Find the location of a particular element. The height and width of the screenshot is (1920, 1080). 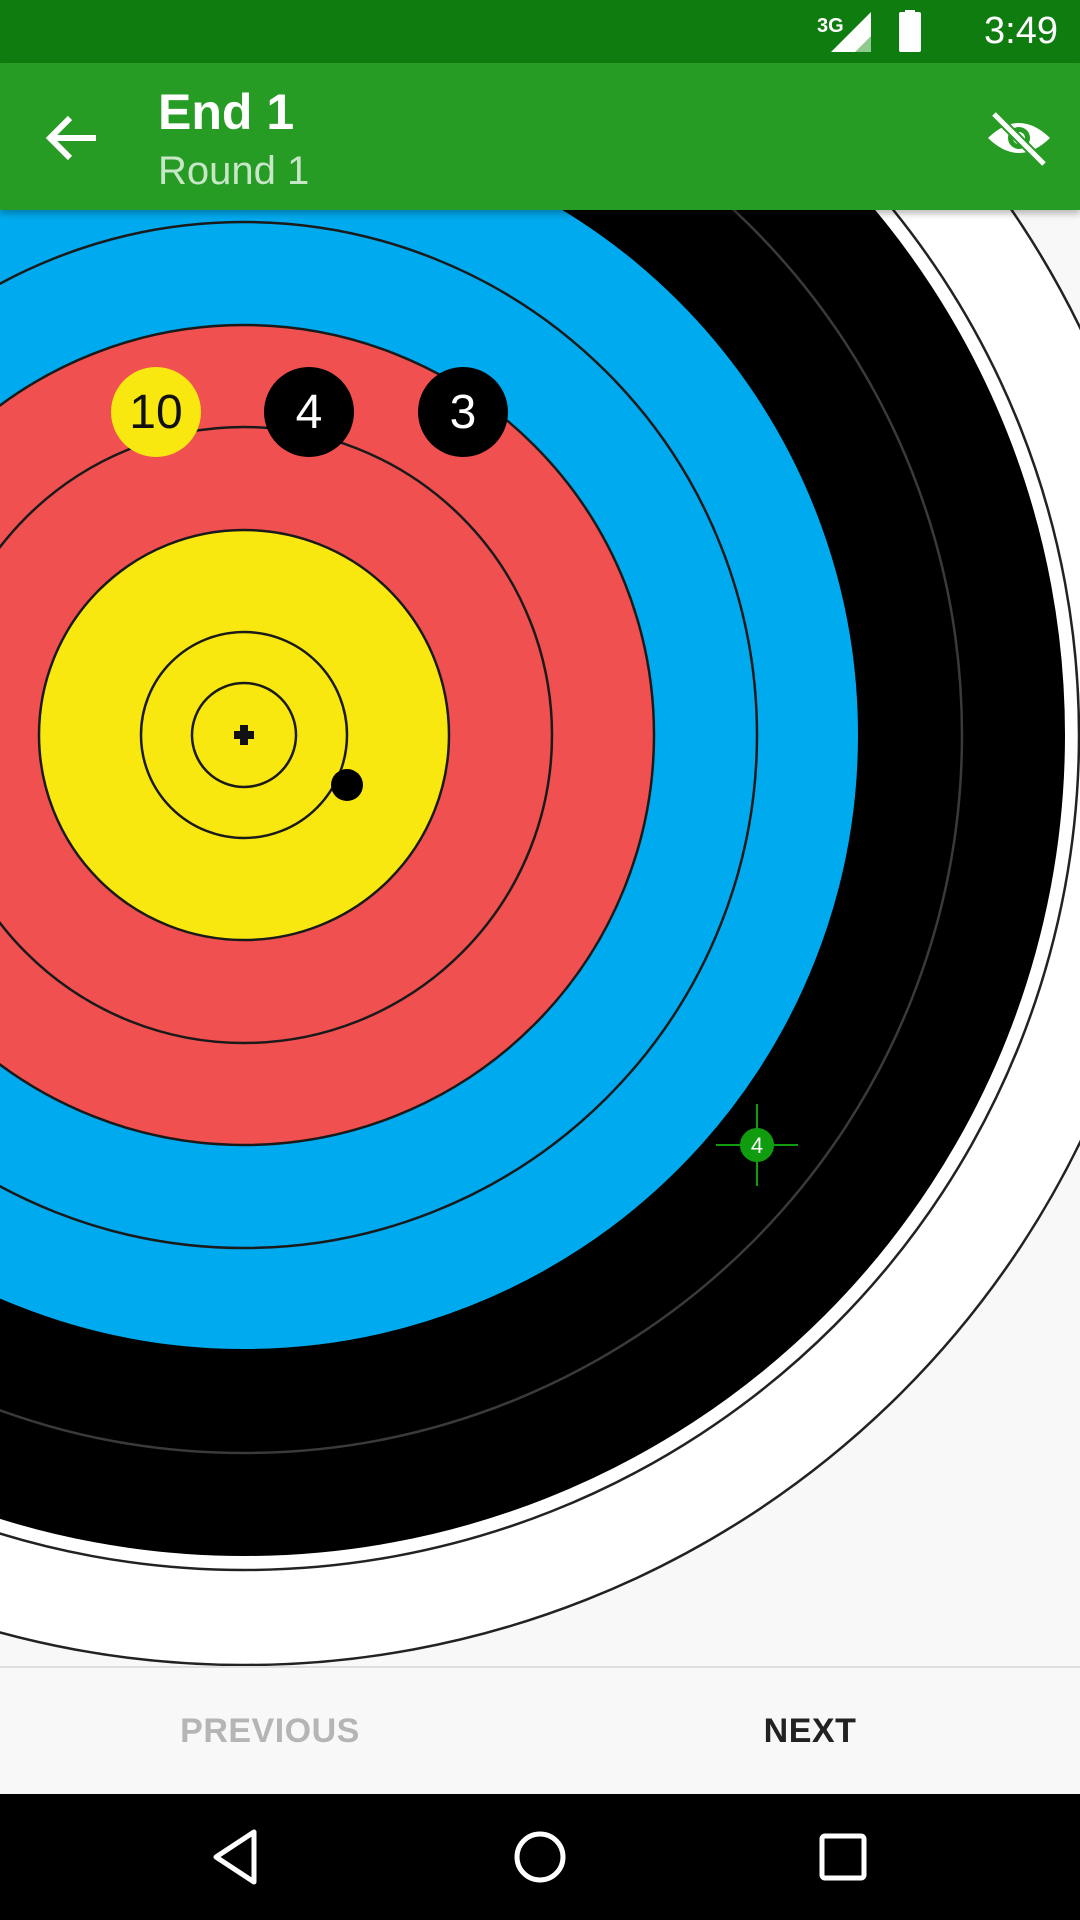

arrow-score-2: 4 is located at coordinates (309, 412).